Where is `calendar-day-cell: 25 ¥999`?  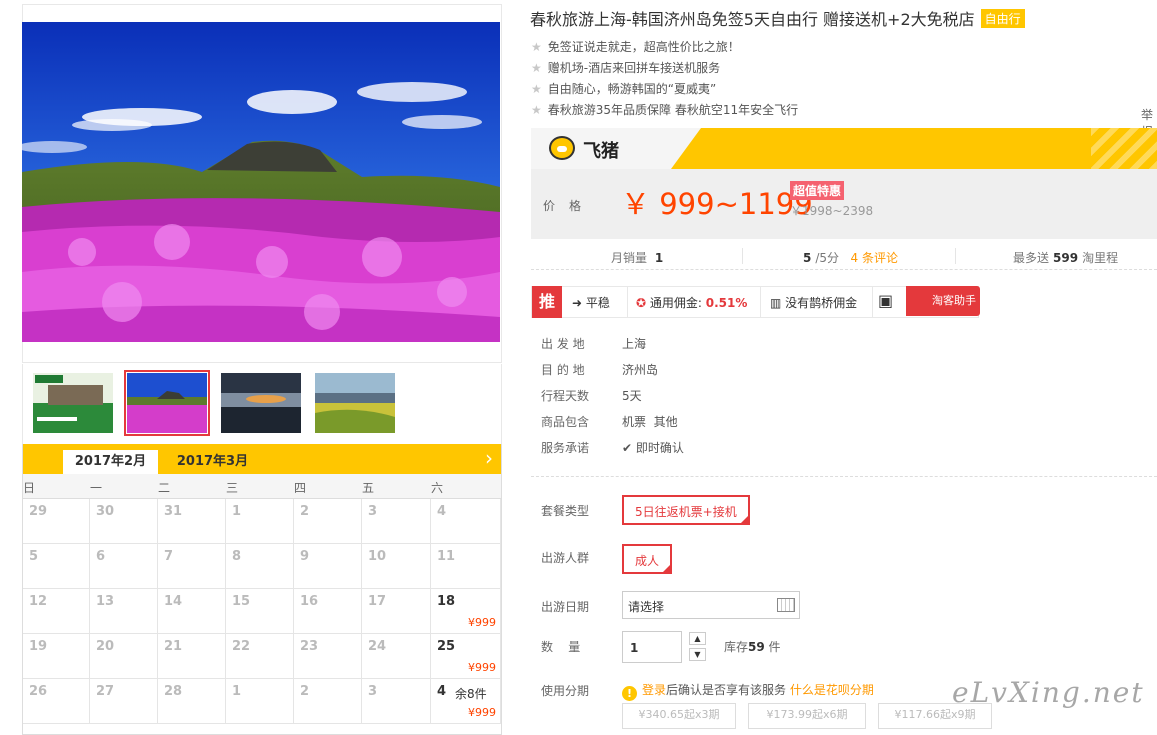
calendar-day-cell: 25 ¥999 is located at coordinates (466, 656).